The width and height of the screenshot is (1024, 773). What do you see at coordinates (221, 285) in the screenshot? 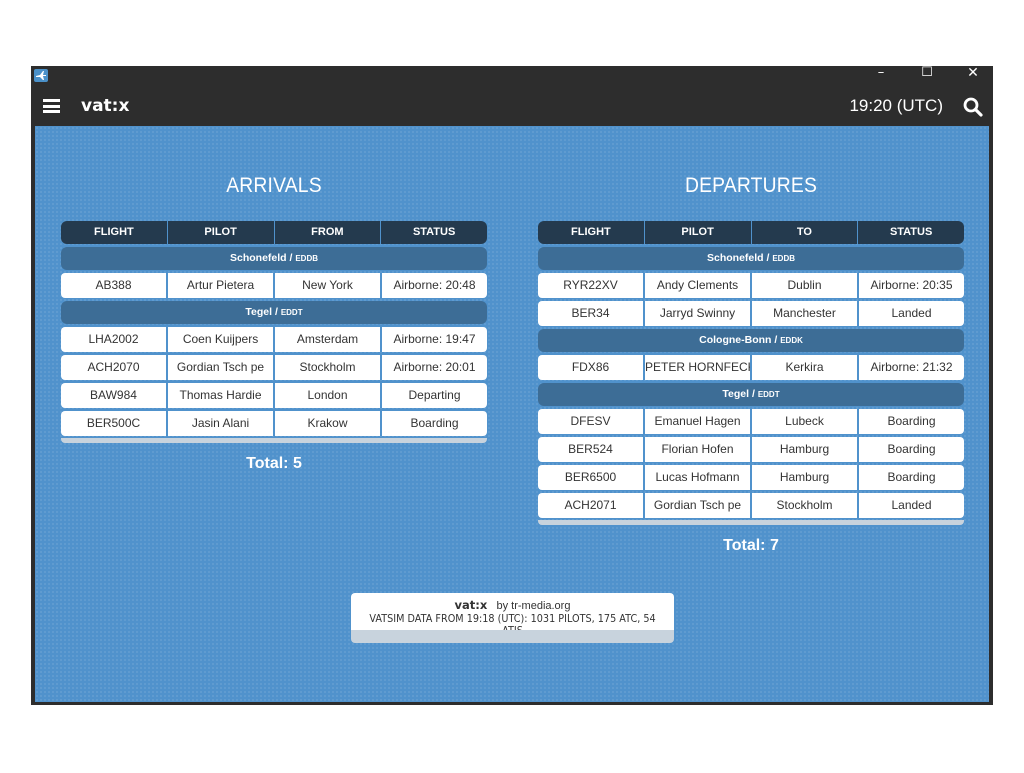
I see `pilot-cell: Artur Pietera` at bounding box center [221, 285].